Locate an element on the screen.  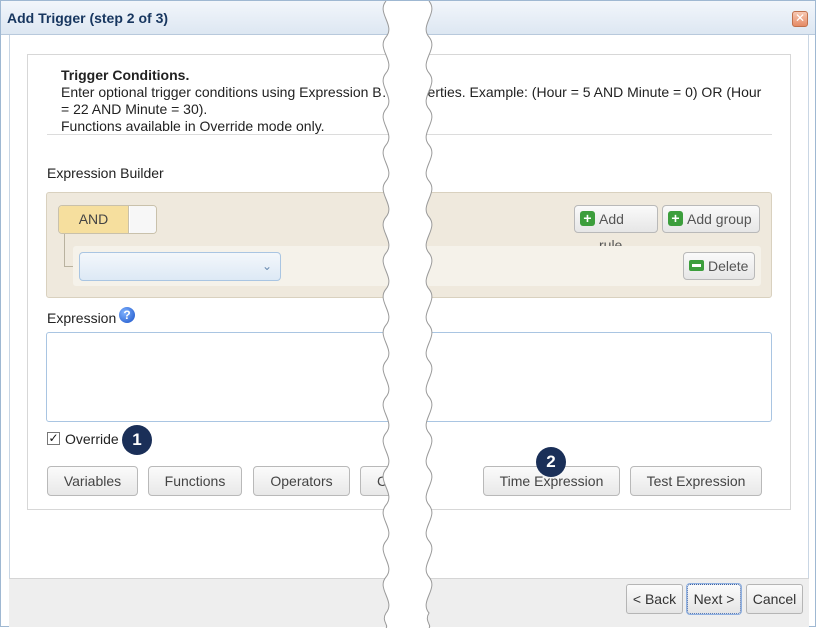
torn-edge-right is located at coordinates (429, 314).